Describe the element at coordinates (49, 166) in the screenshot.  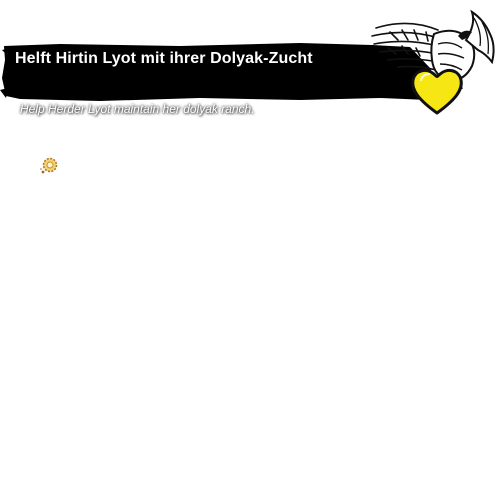
I see `ranch-task-icon` at that location.